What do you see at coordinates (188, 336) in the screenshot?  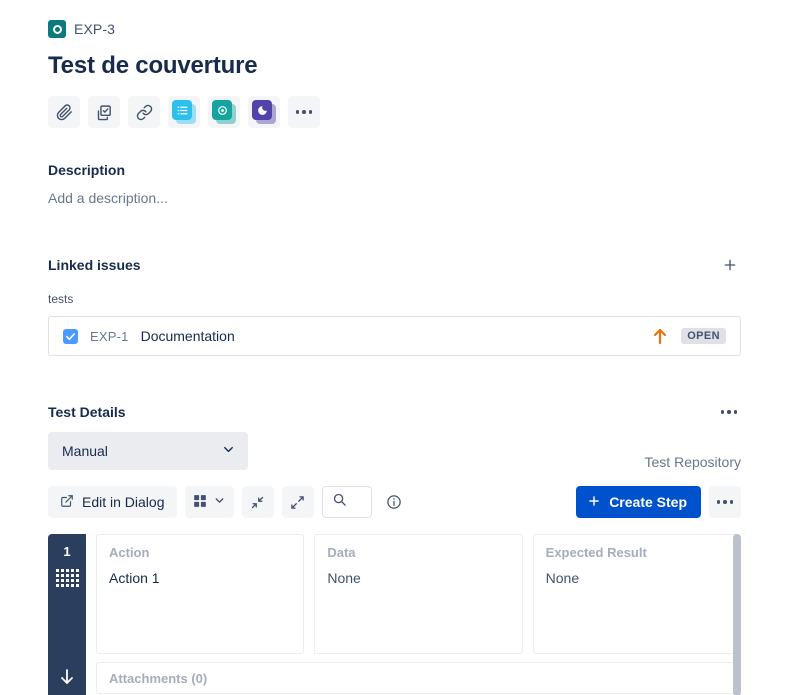 I see `linked-issue-summary: Documentation` at bounding box center [188, 336].